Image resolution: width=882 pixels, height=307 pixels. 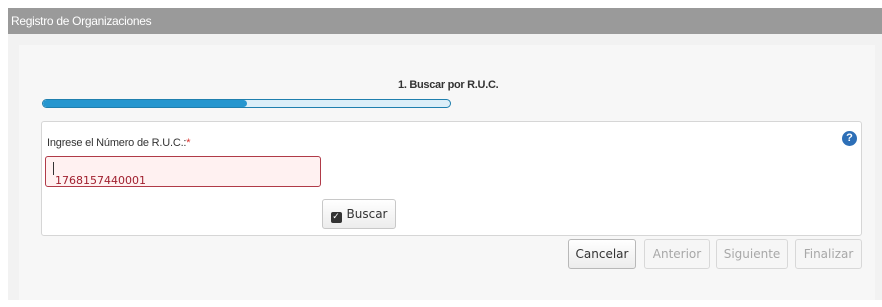 What do you see at coordinates (828, 254) in the screenshot?
I see `finish-button: Finalizar` at bounding box center [828, 254].